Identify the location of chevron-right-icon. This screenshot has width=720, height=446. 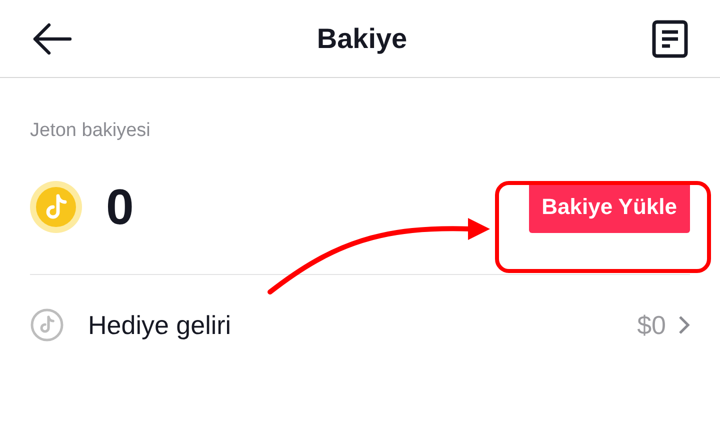
(684, 325).